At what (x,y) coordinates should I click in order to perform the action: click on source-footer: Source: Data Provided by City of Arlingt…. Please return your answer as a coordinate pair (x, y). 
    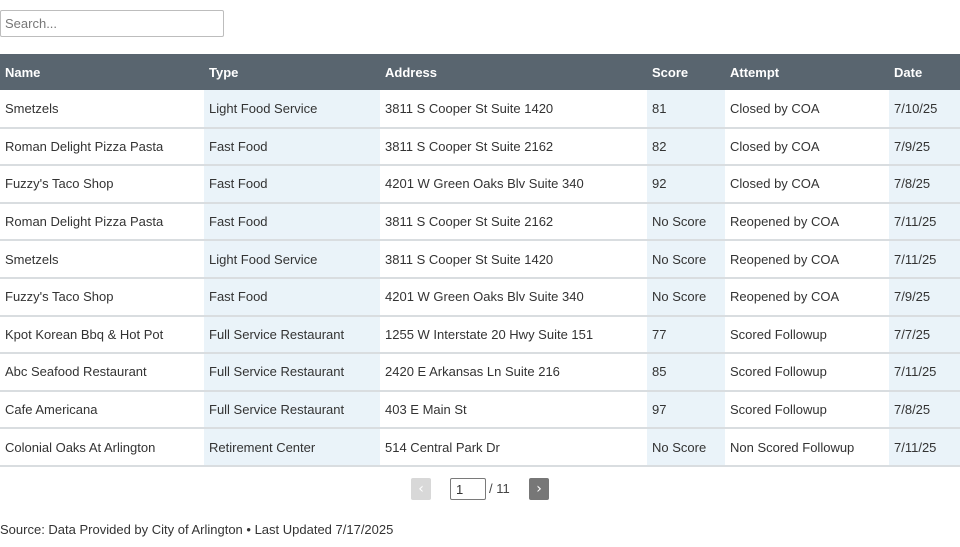
    Looking at the image, I should click on (197, 529).